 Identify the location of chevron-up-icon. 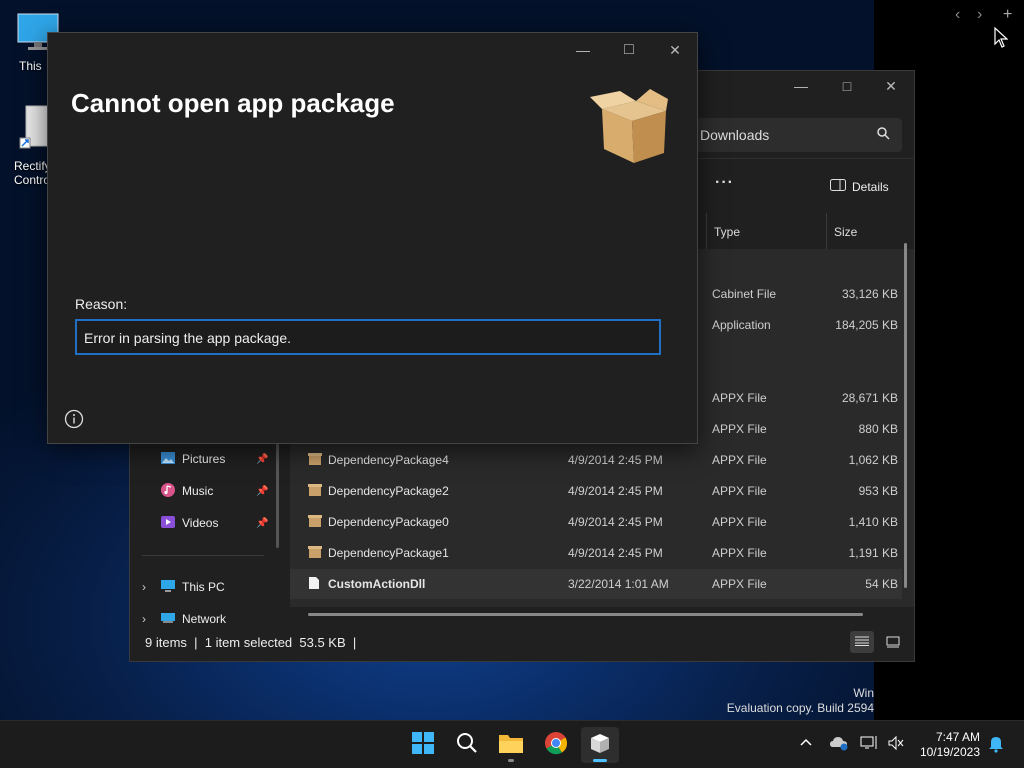
(806, 744).